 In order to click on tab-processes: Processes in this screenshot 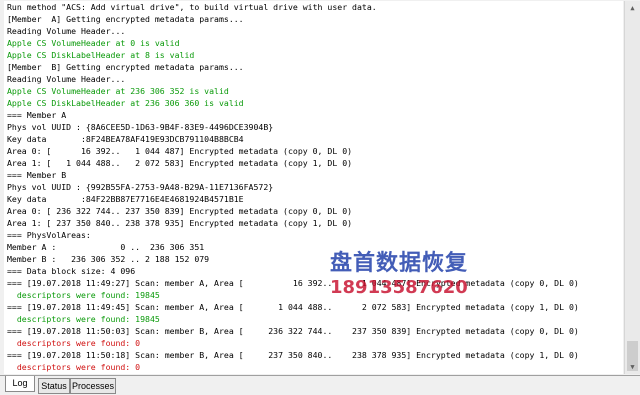, I will do `click(93, 386)`.